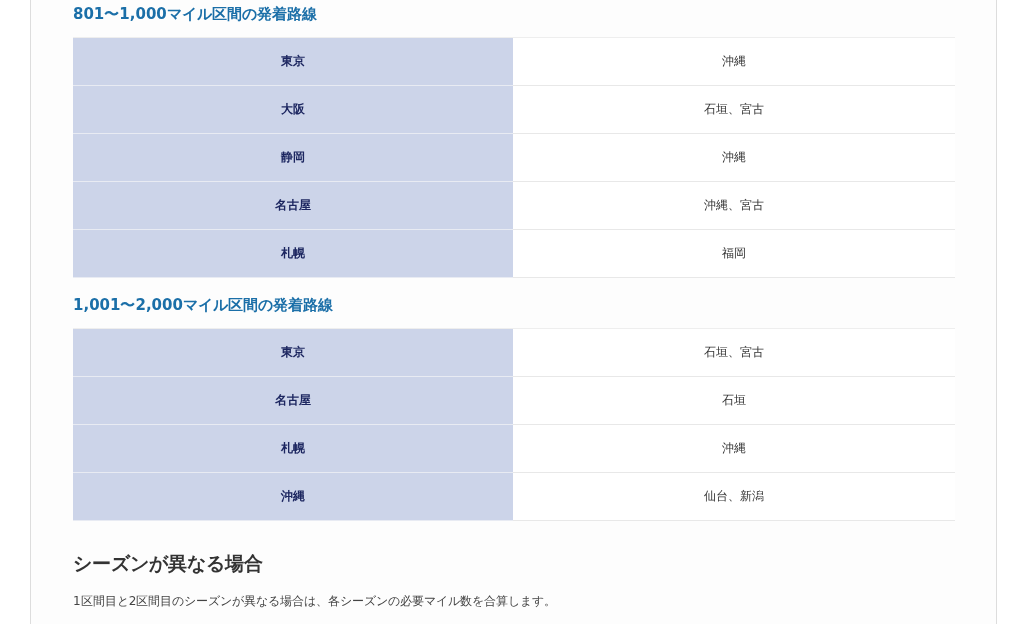  What do you see at coordinates (293, 158) in the screenshot?
I see `origin-cell: 静岡` at bounding box center [293, 158].